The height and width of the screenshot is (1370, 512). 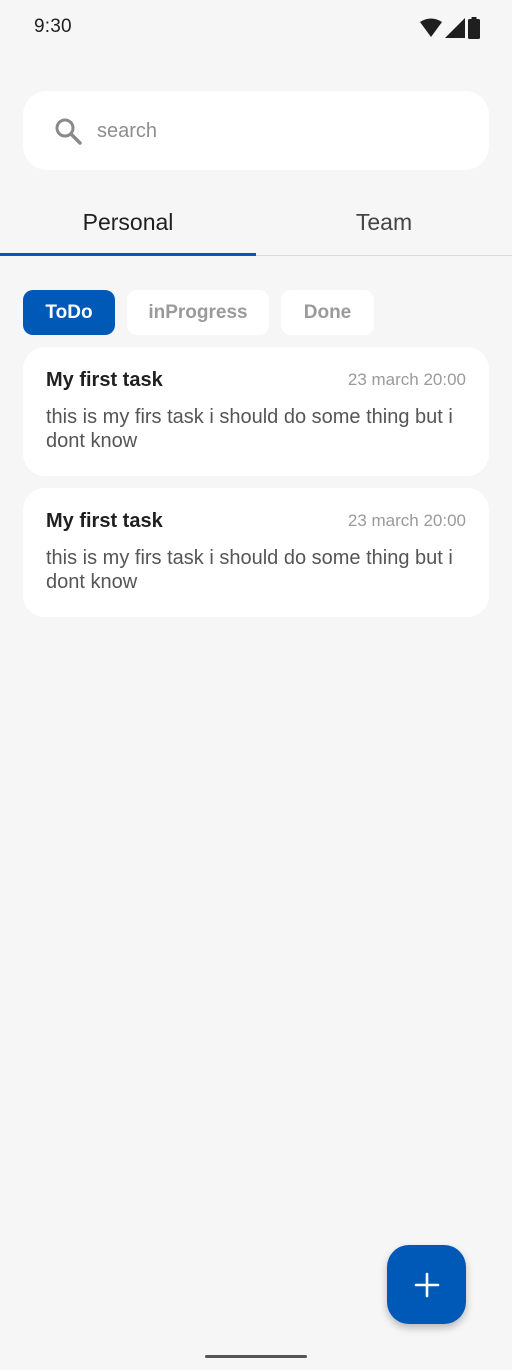 I want to click on filter-inprogress-chip: inProgress, so click(x=198, y=312).